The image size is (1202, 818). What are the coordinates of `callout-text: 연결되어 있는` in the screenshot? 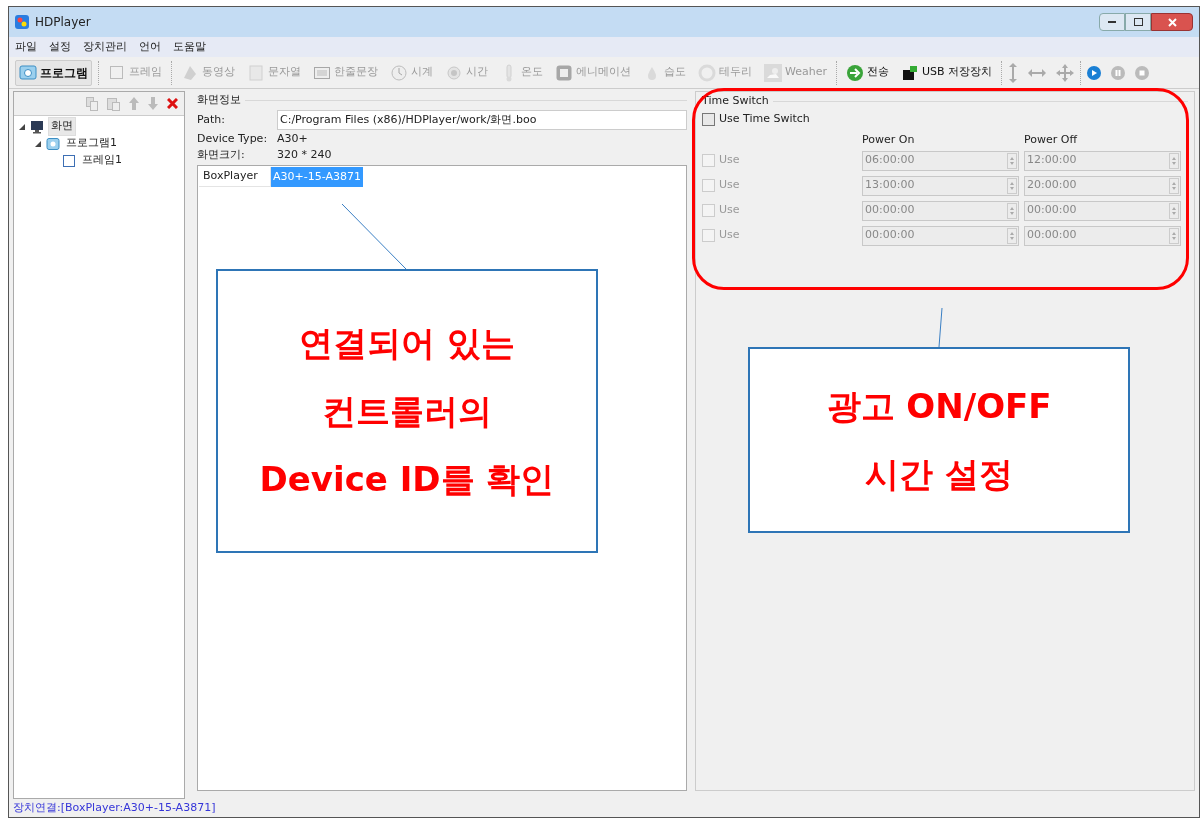 It's located at (407, 343).